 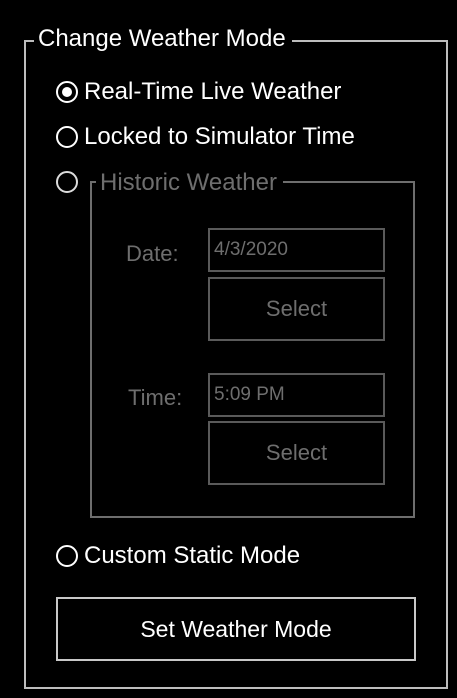 What do you see at coordinates (189, 183) in the screenshot?
I see `historic-weather-title: Historic Weather` at bounding box center [189, 183].